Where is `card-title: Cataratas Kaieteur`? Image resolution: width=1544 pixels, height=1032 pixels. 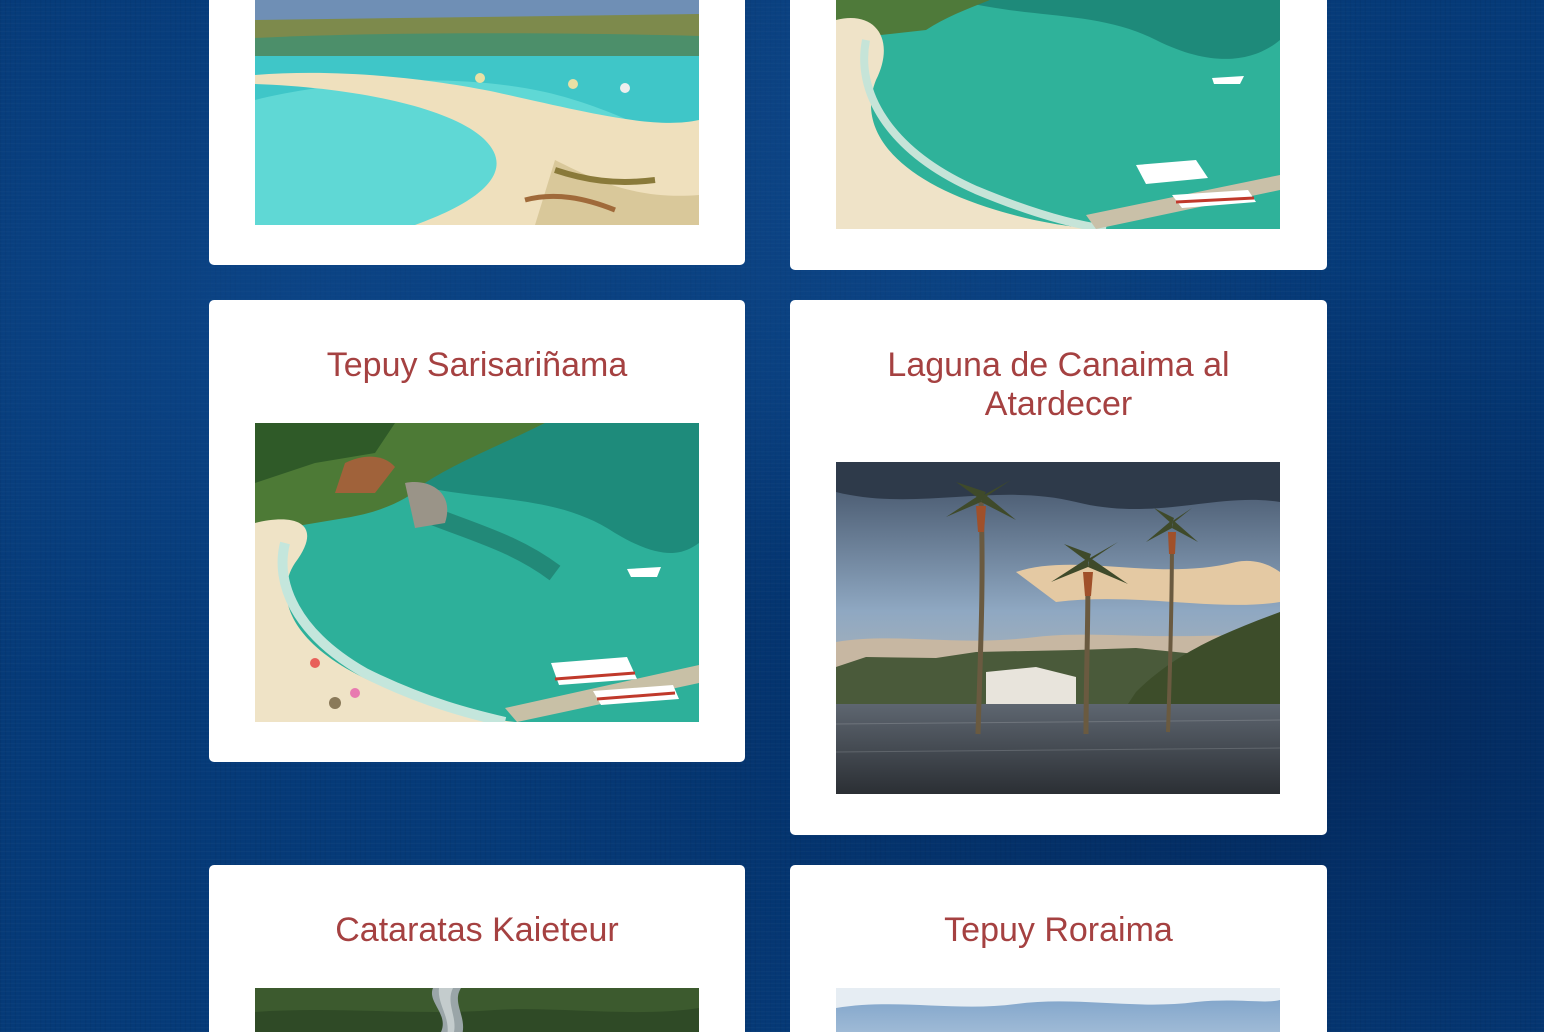
card-title: Cataratas Kaieteur is located at coordinates (477, 930).